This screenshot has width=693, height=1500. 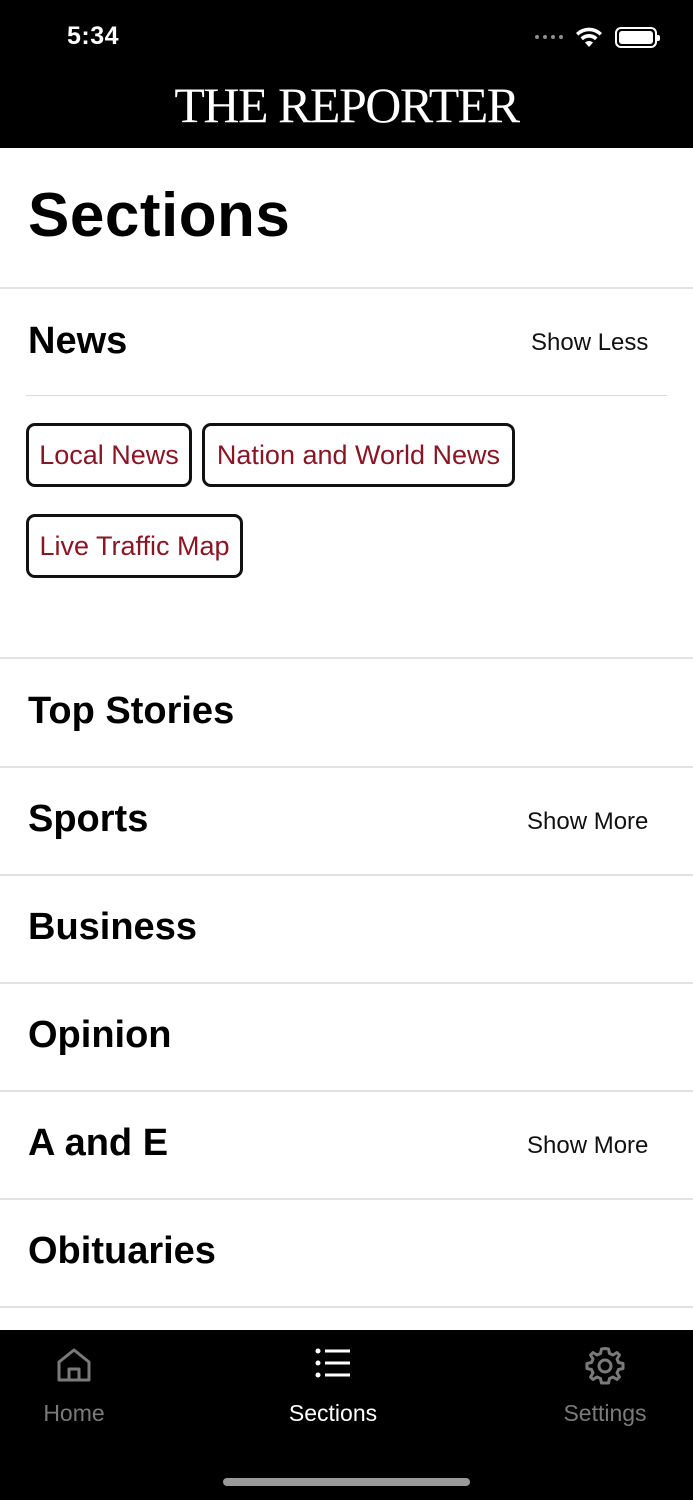 What do you see at coordinates (605, 1366) in the screenshot?
I see `gear-icon` at bounding box center [605, 1366].